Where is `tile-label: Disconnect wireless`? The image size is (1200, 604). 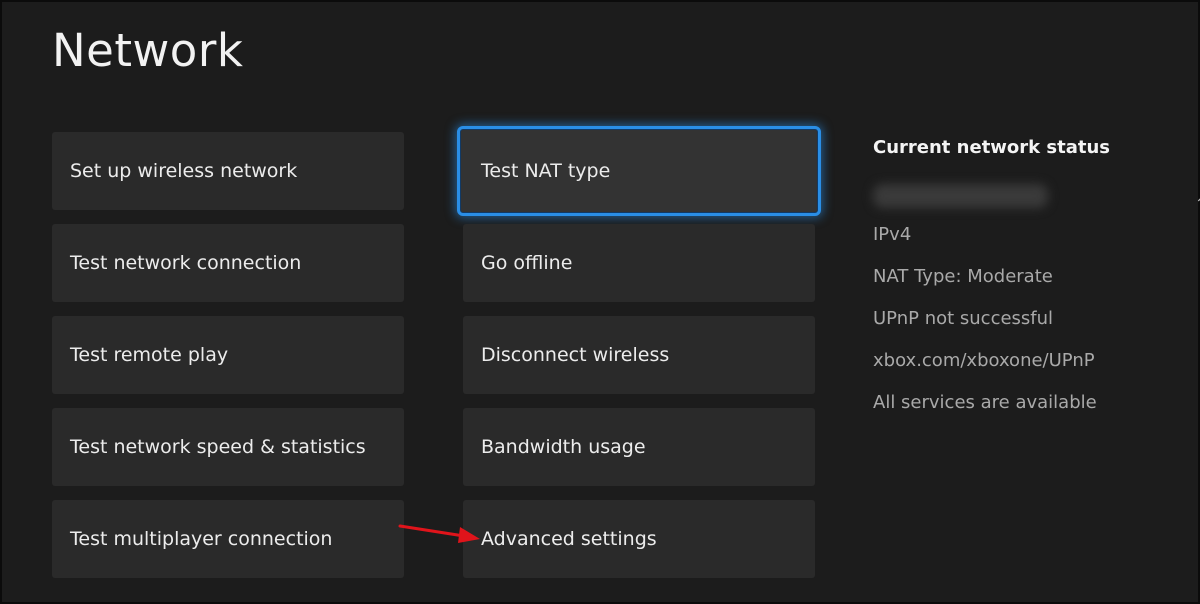
tile-label: Disconnect wireless is located at coordinates (575, 355).